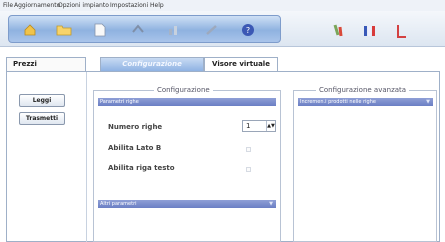  Describe the element at coordinates (363, 90) in the screenshot. I see `configurazione-avanzata-title: Configurazione avanzata` at that location.